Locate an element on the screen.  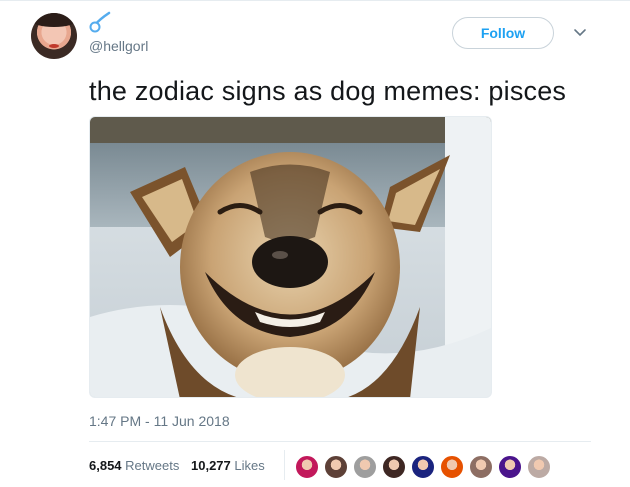
user-handle: @hellgorl is located at coordinates (118, 46).